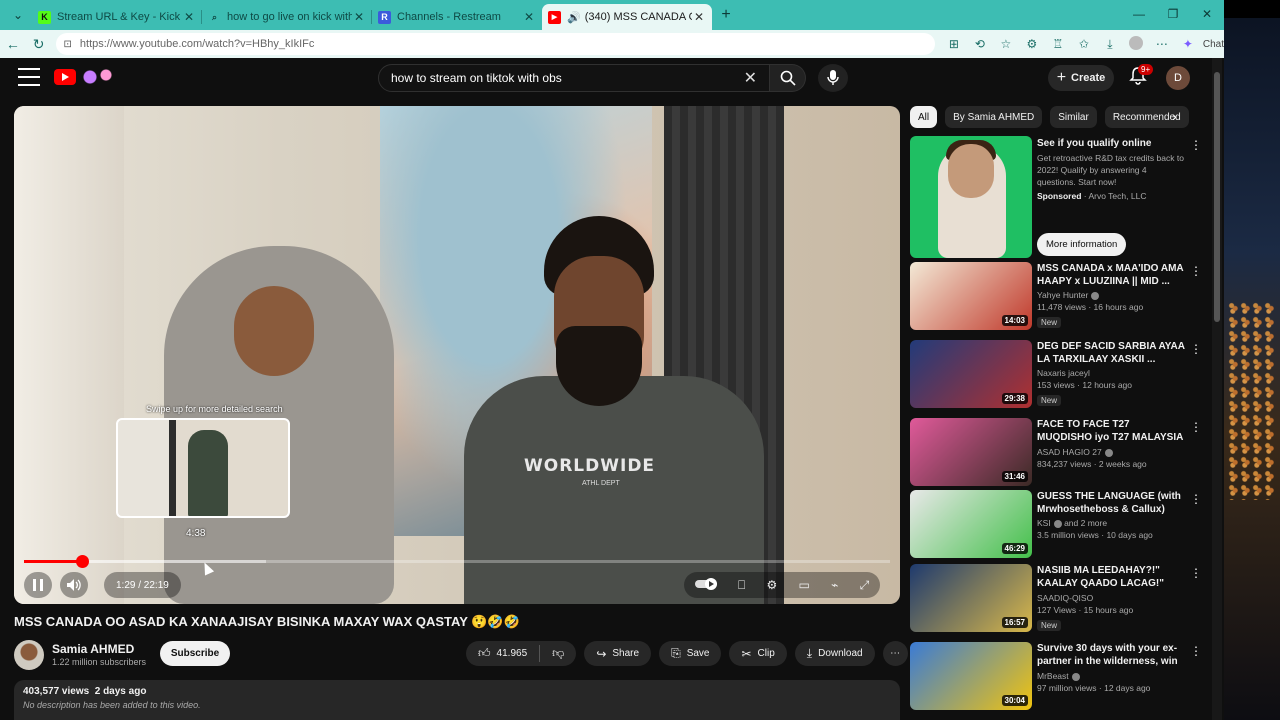  I want to click on more-actions-button: ⋯, so click(895, 653).